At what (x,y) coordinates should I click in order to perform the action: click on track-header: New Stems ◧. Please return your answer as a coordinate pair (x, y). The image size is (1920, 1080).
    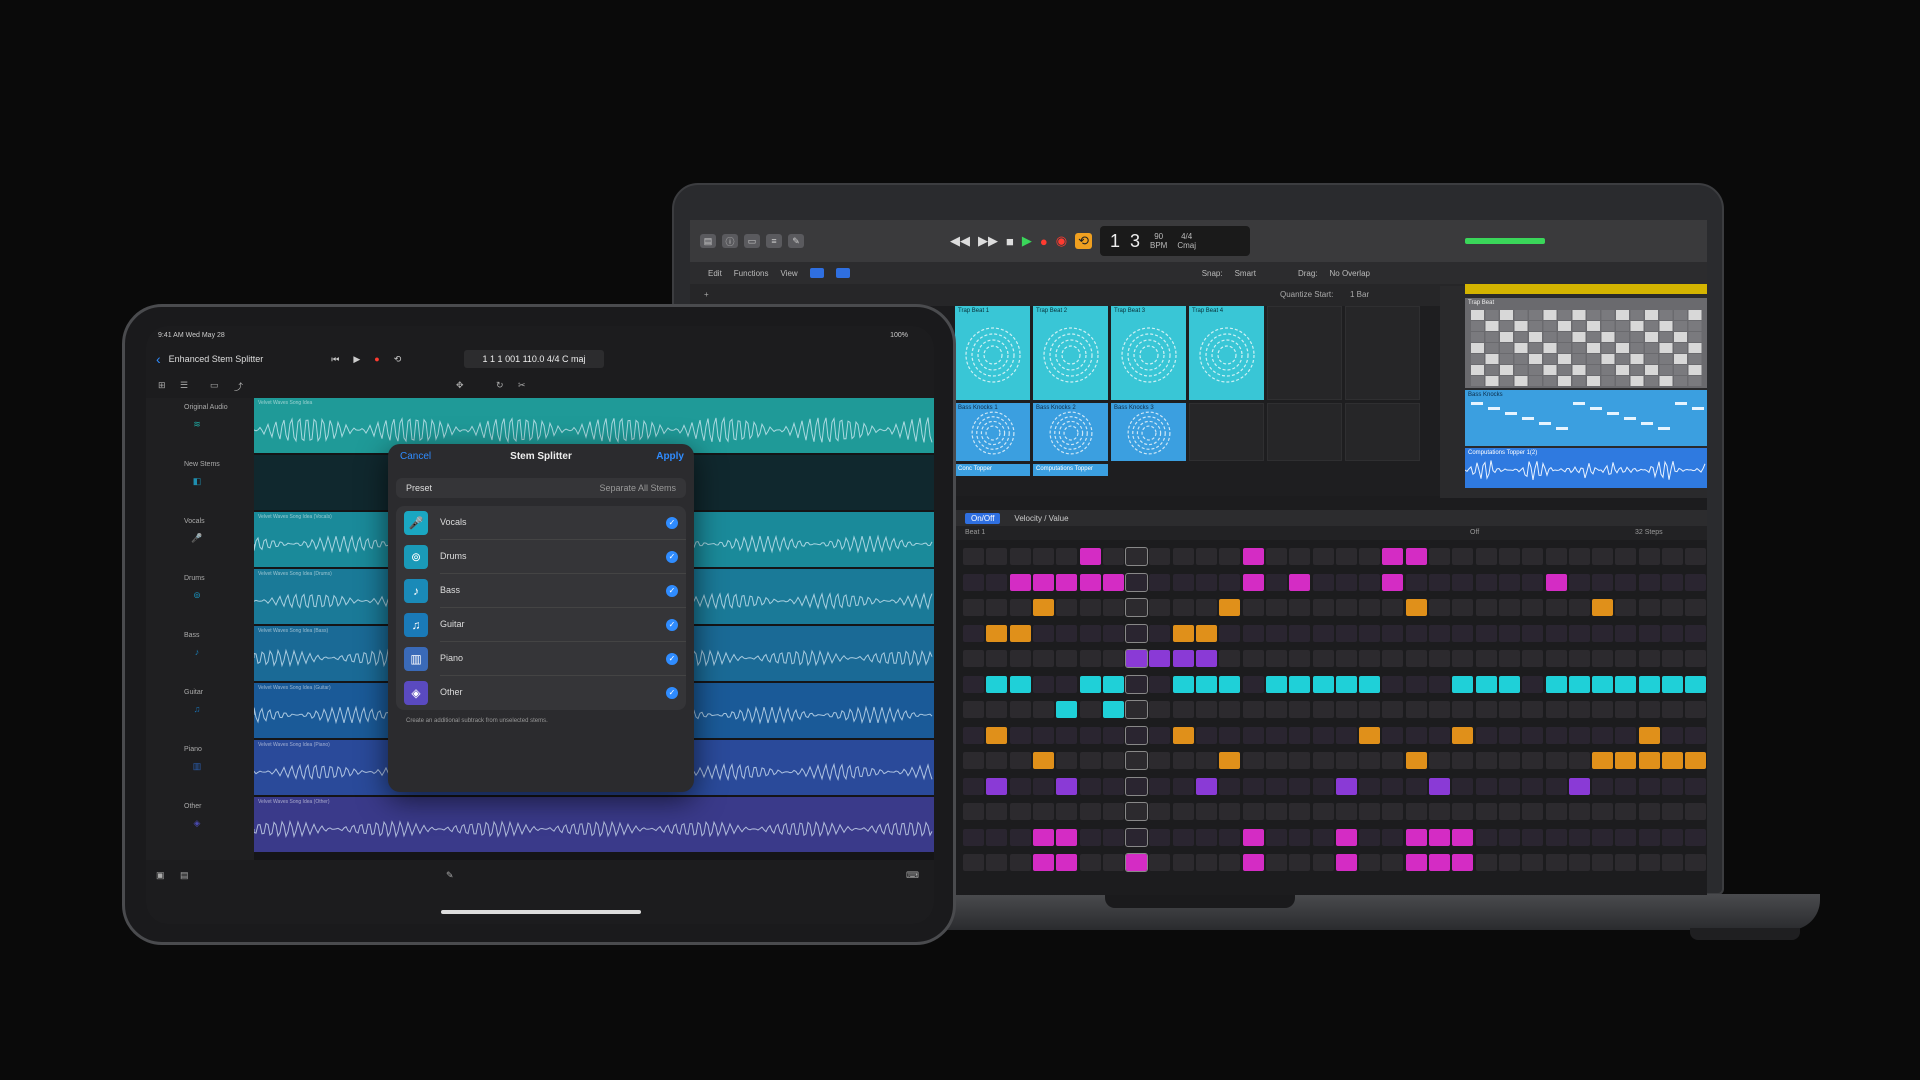
    Looking at the image, I should click on (204, 474).